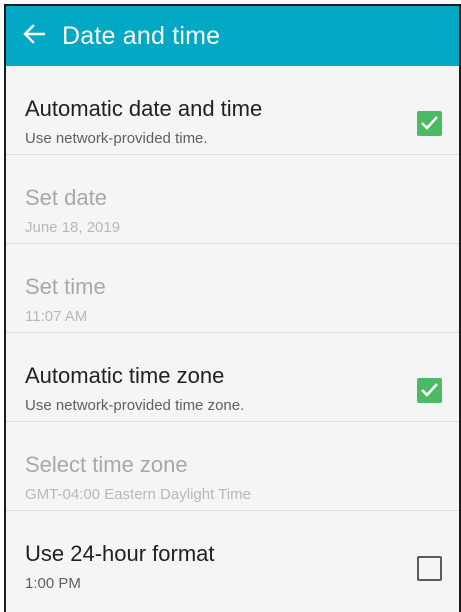 The height and width of the screenshot is (612, 461). What do you see at coordinates (141, 35) in the screenshot?
I see `page-title: Date and time` at bounding box center [141, 35].